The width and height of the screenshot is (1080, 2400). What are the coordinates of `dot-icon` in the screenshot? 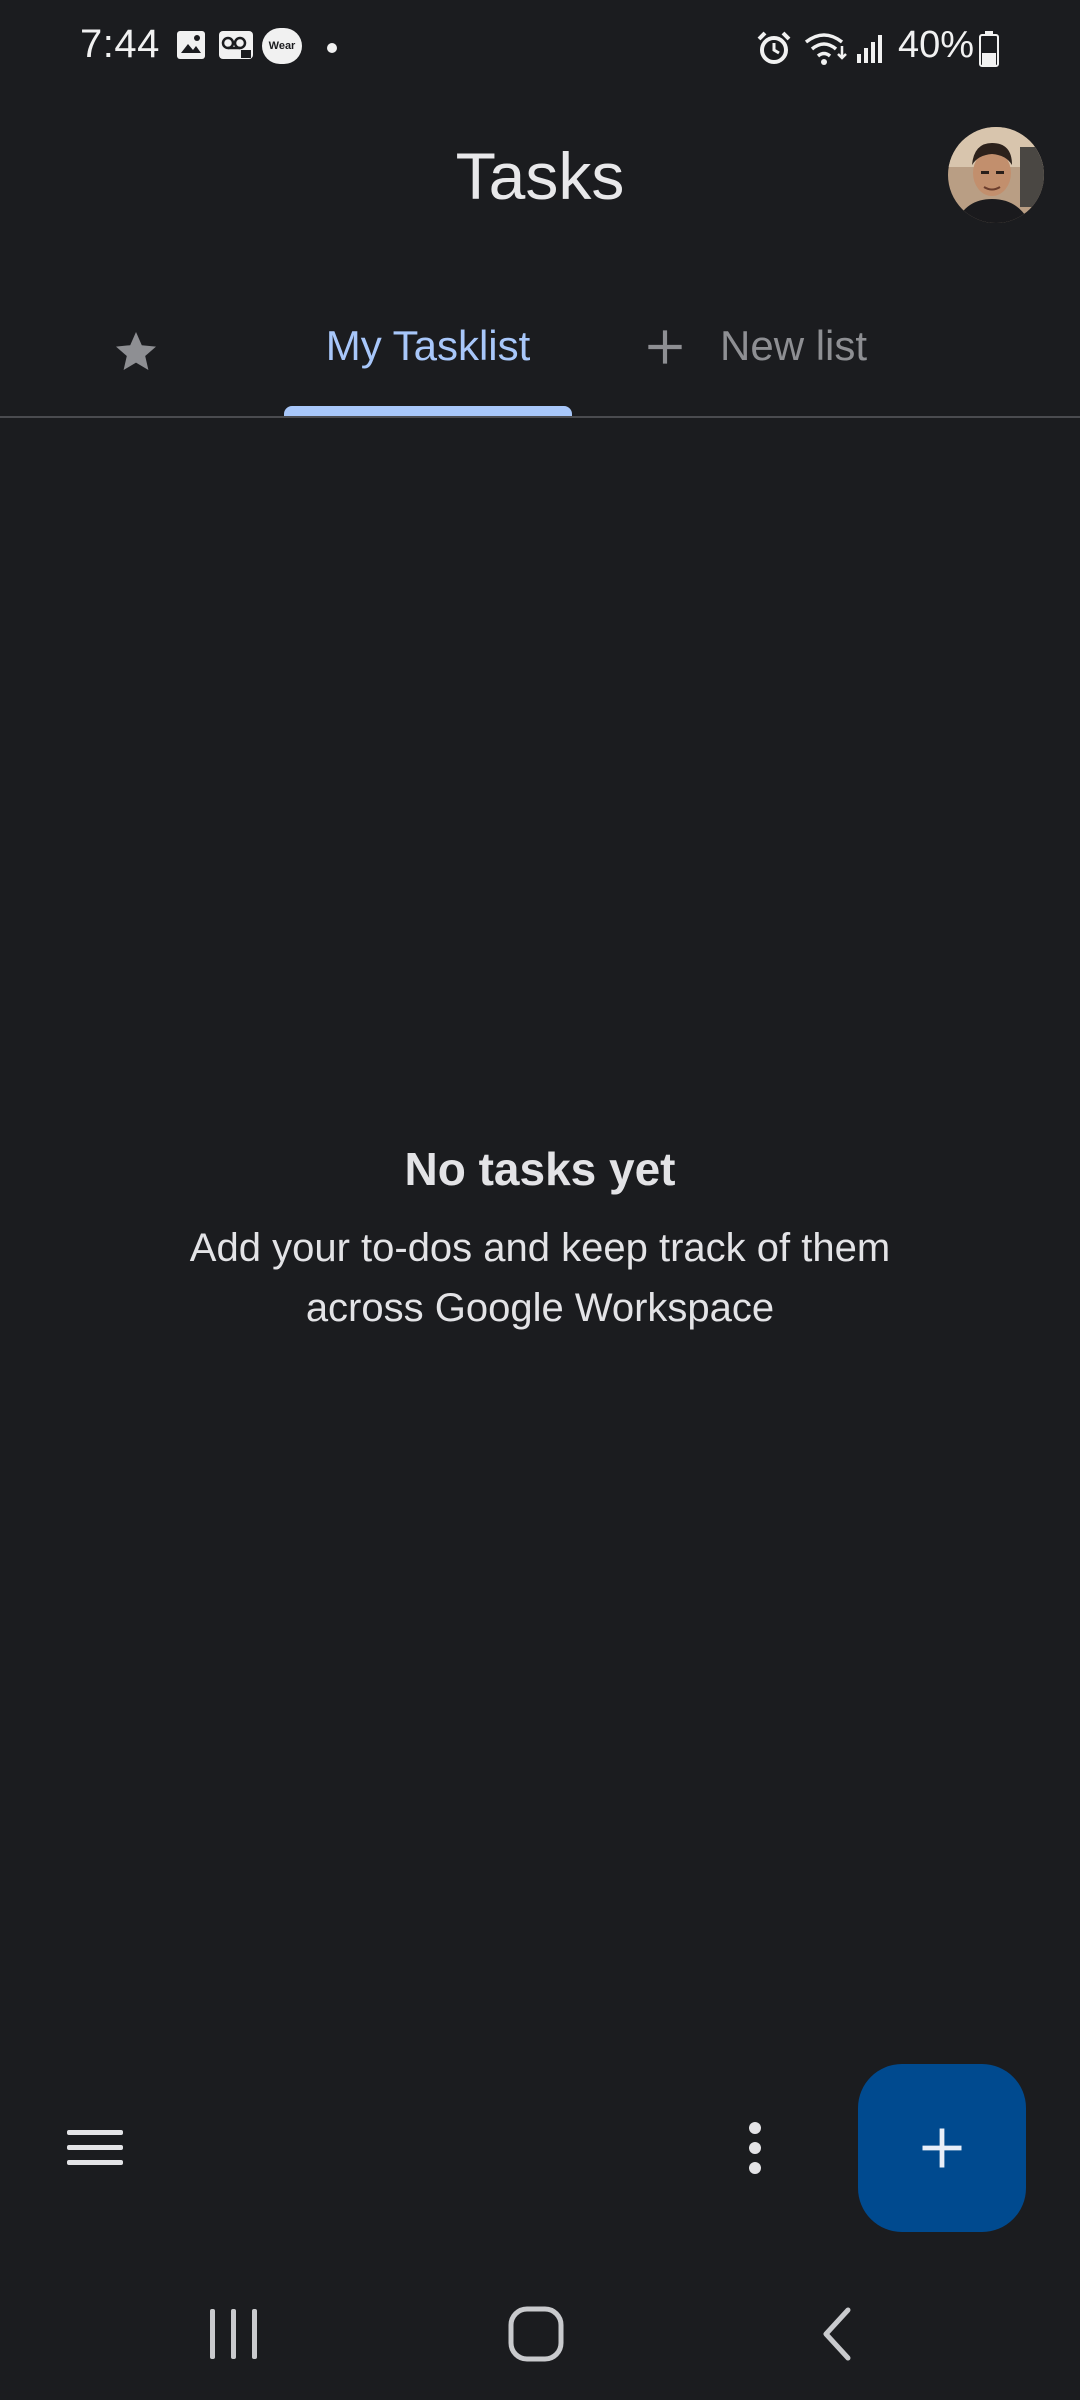 It's located at (332, 48).